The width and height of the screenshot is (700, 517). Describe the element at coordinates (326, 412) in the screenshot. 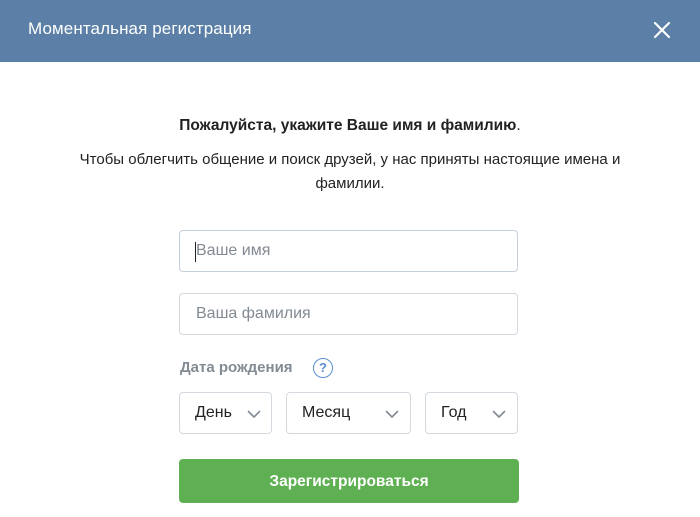

I see `month-select-value: Месяц` at that location.